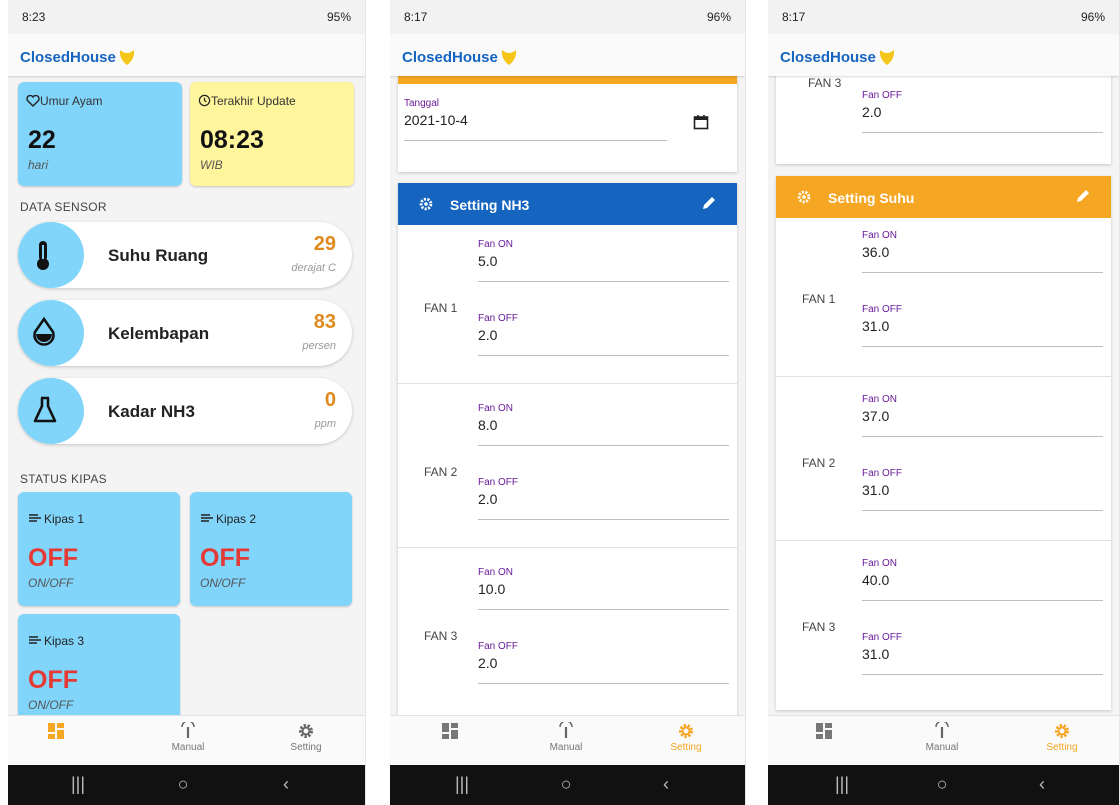  Describe the element at coordinates (416, 17) in the screenshot. I see `status-time: 8:17` at that location.